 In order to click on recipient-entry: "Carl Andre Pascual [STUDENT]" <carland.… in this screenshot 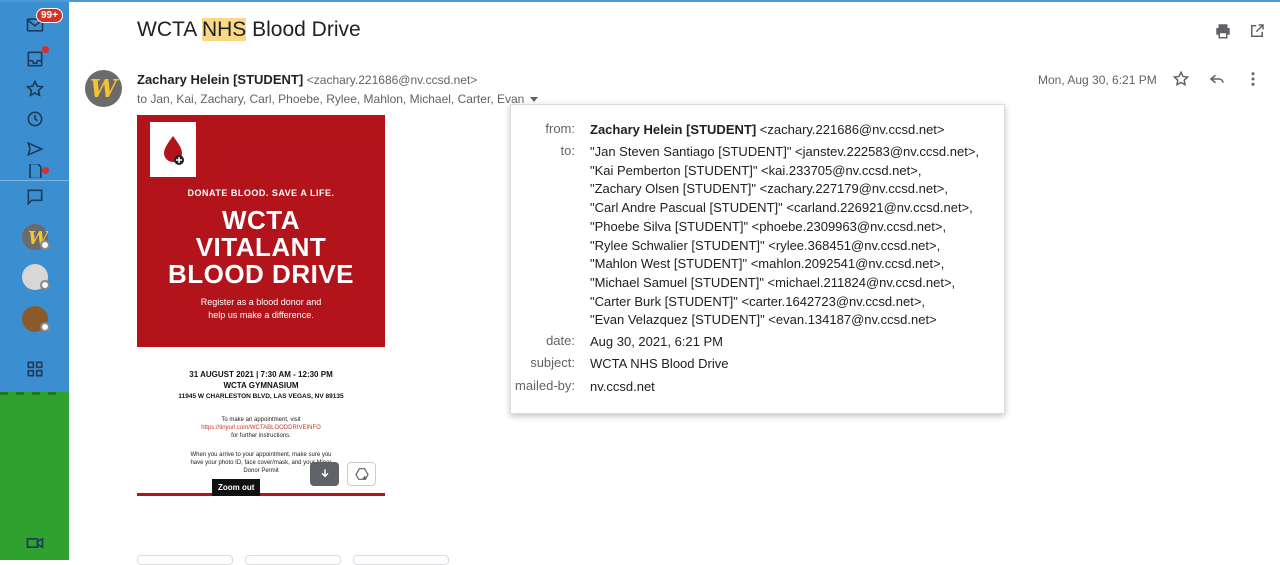, I will do `click(781, 208)`.